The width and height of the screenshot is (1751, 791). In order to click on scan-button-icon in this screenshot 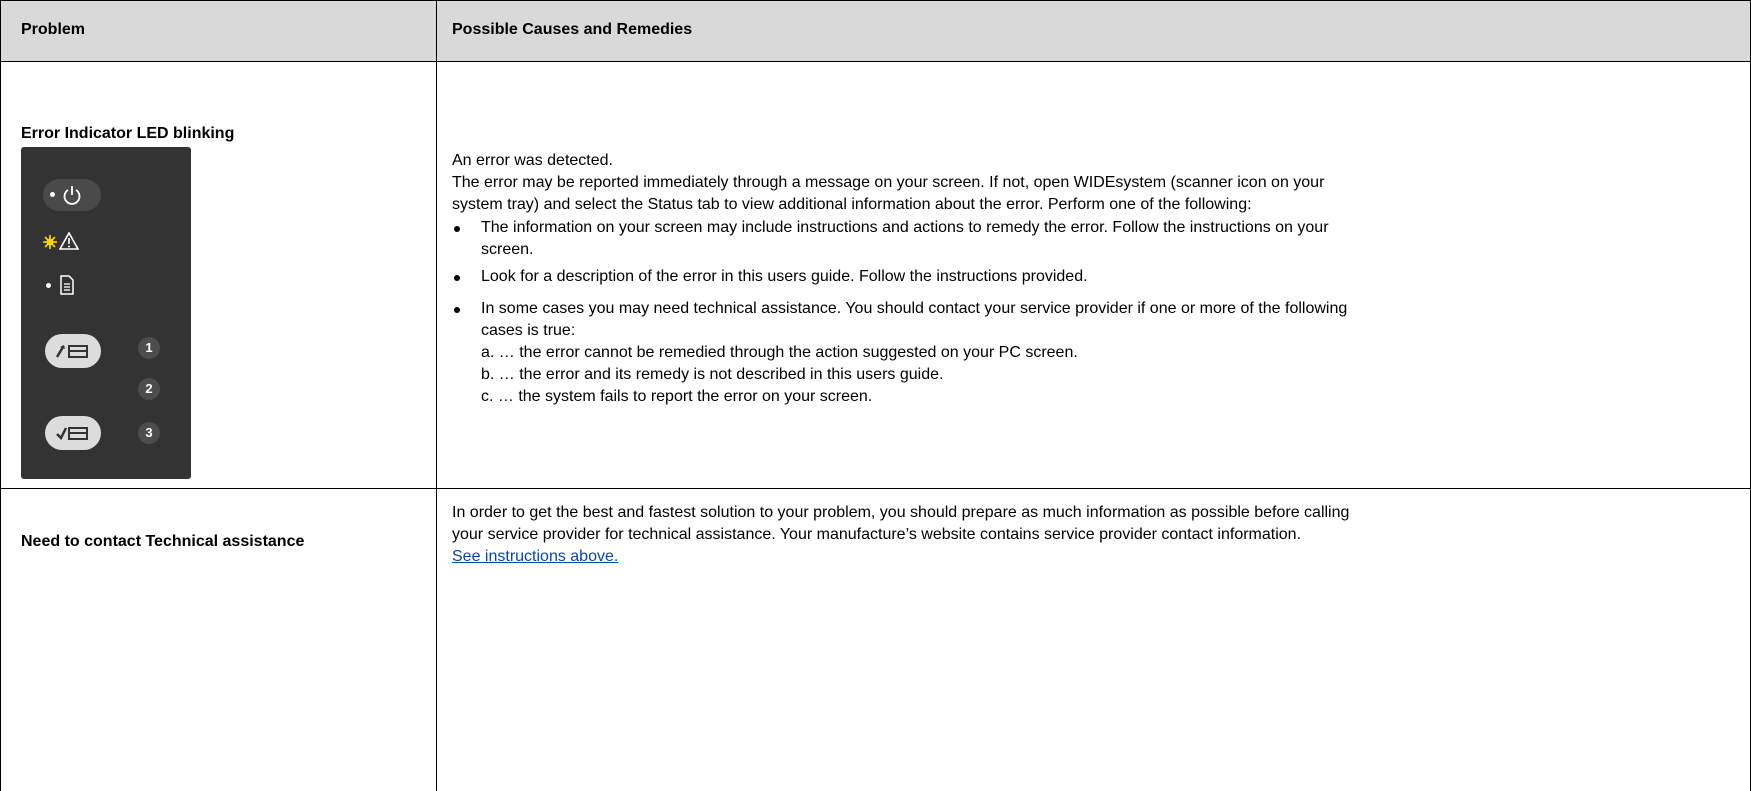, I will do `click(71, 351)`.